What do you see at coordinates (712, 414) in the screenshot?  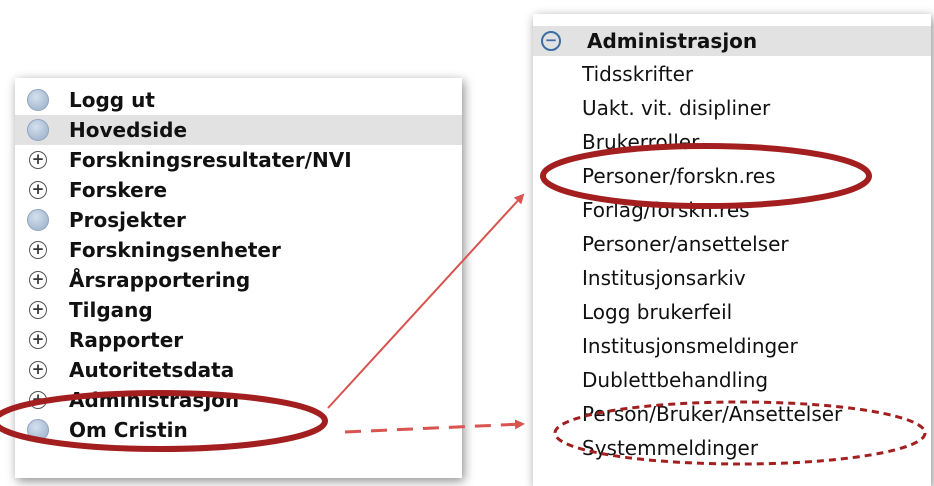 I see `submenu-item-person-bruker-ansettelser: Person/Bruker/Ansettelser` at bounding box center [712, 414].